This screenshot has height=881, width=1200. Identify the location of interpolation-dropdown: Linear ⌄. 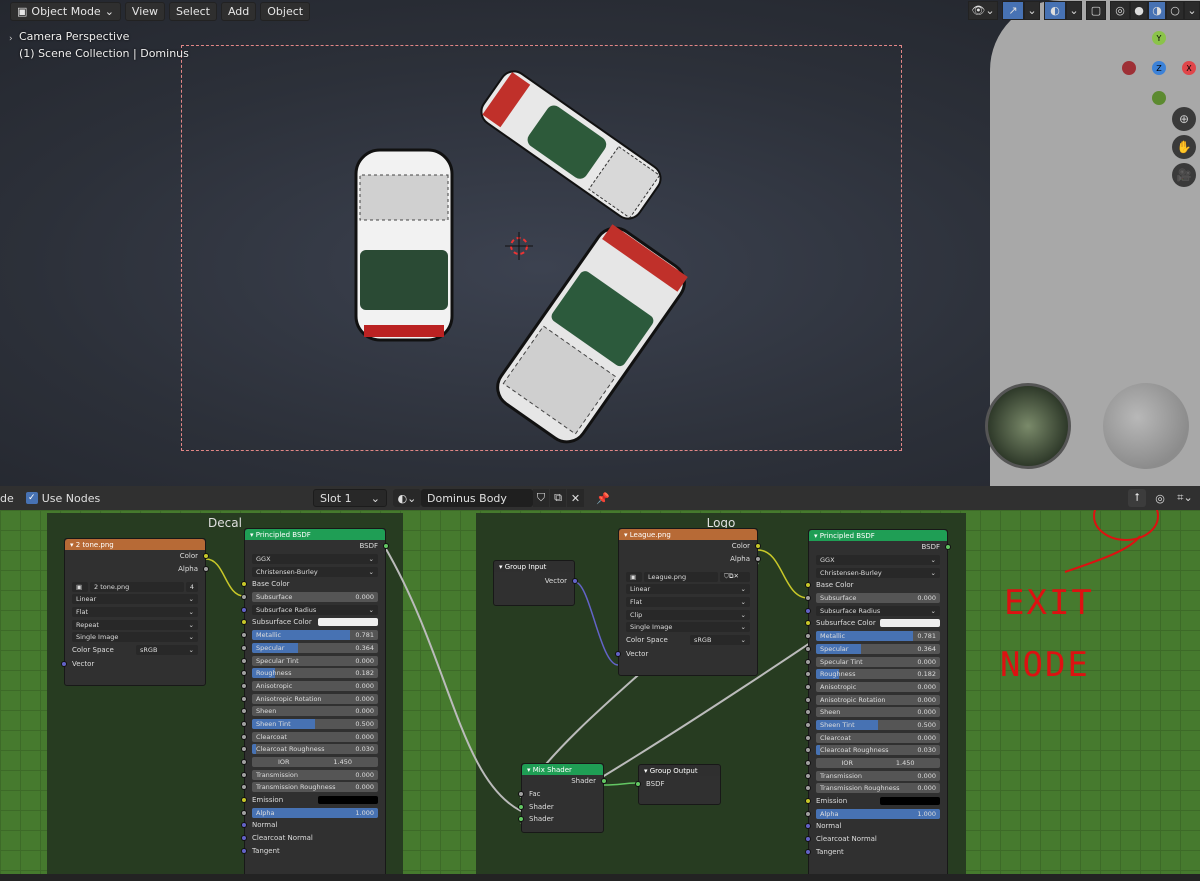
(135, 599).